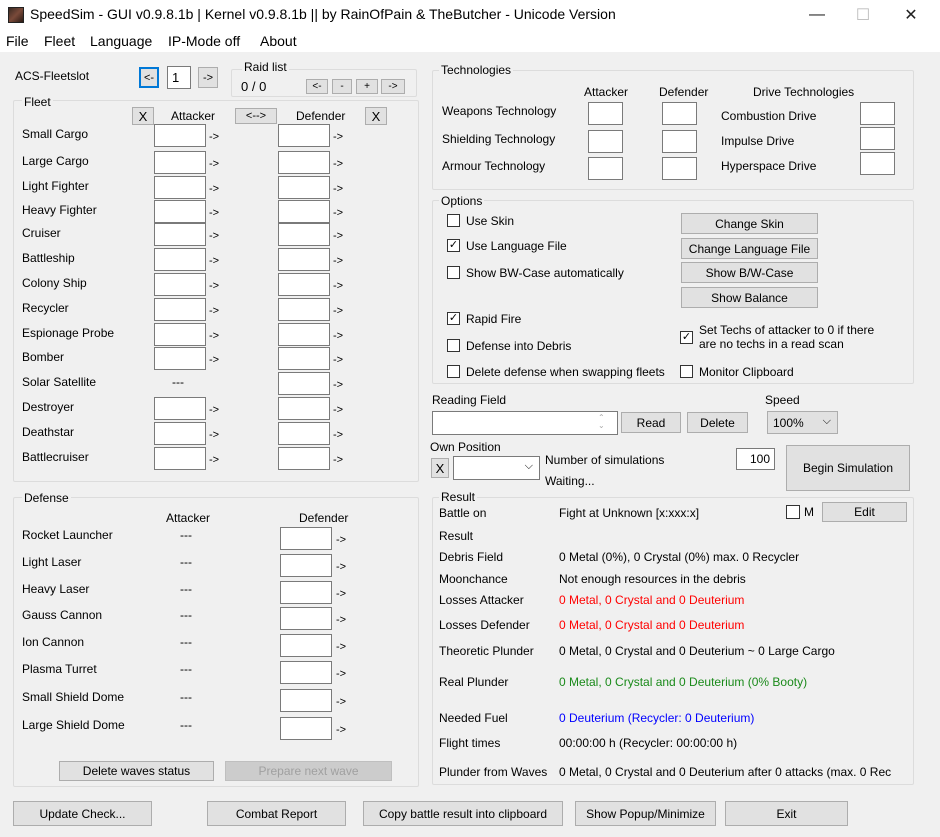 The width and height of the screenshot is (940, 837). What do you see at coordinates (143, 116) in the screenshot?
I see `clear-attacker-fleet-button: X` at bounding box center [143, 116].